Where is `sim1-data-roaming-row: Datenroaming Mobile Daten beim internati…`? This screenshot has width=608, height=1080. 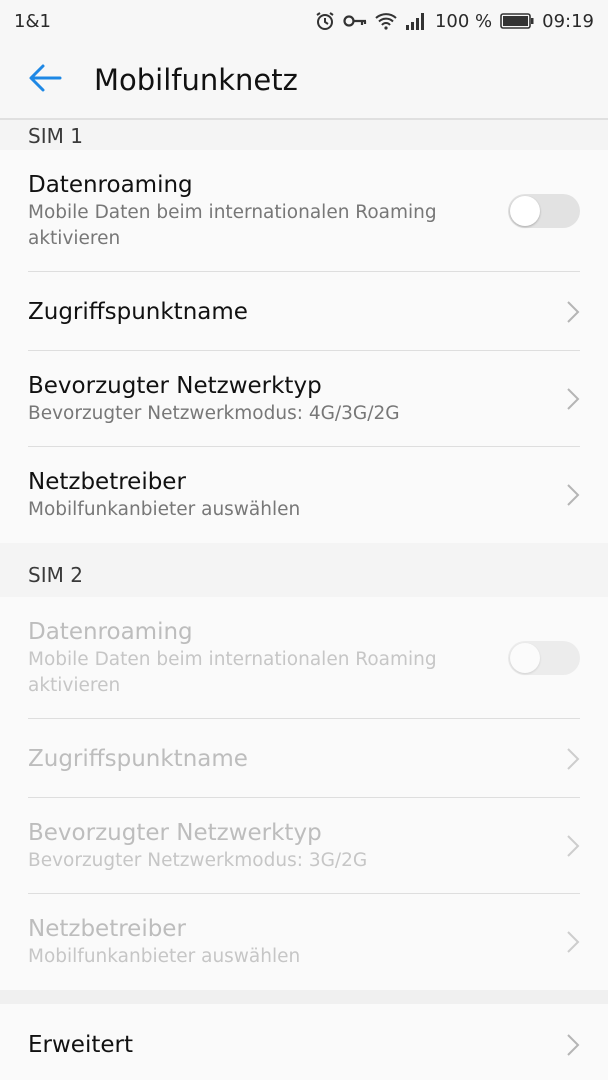 sim1-data-roaming-row: Datenroaming Mobile Daten beim internati… is located at coordinates (304, 211).